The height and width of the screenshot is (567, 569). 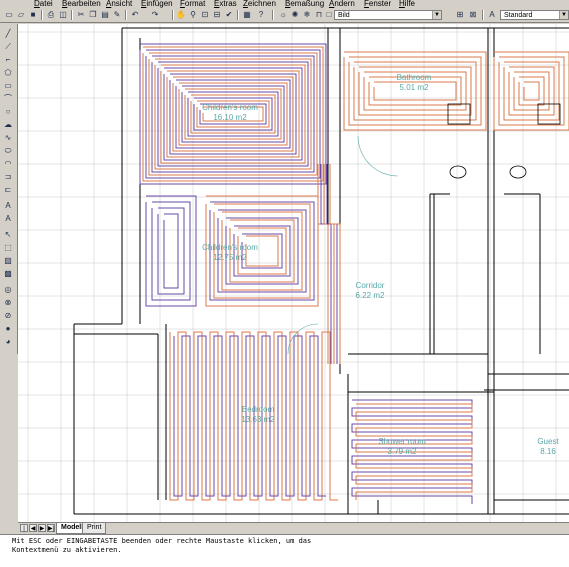 What do you see at coordinates (518, 172) in the screenshot?
I see `toilet-fixture` at bounding box center [518, 172].